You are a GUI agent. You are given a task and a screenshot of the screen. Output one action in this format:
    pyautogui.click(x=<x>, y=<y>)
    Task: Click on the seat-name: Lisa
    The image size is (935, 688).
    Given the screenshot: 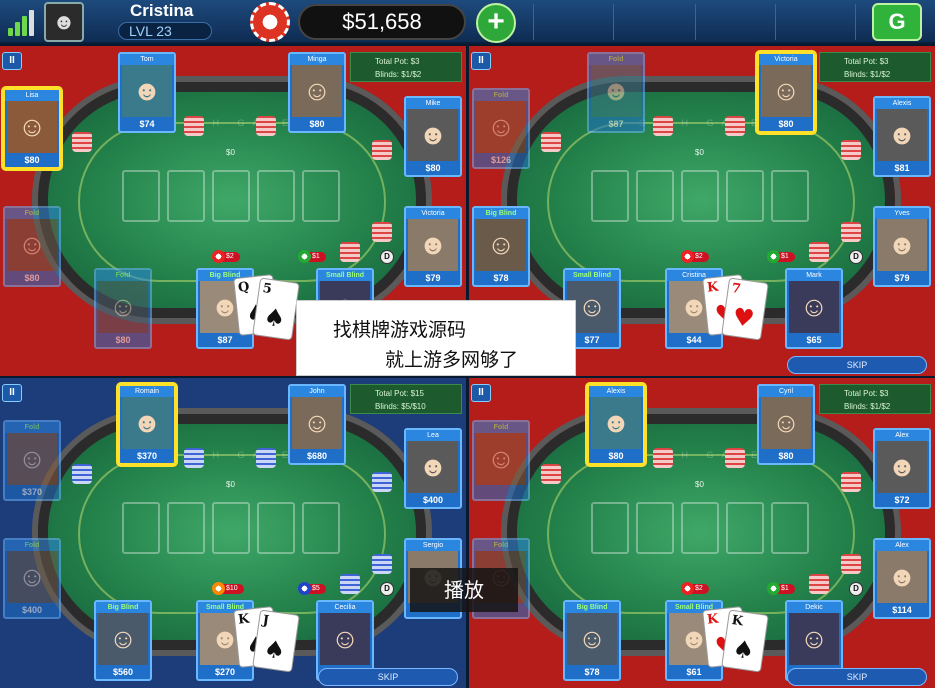 What is the action you would take?
    pyautogui.click(x=32, y=95)
    